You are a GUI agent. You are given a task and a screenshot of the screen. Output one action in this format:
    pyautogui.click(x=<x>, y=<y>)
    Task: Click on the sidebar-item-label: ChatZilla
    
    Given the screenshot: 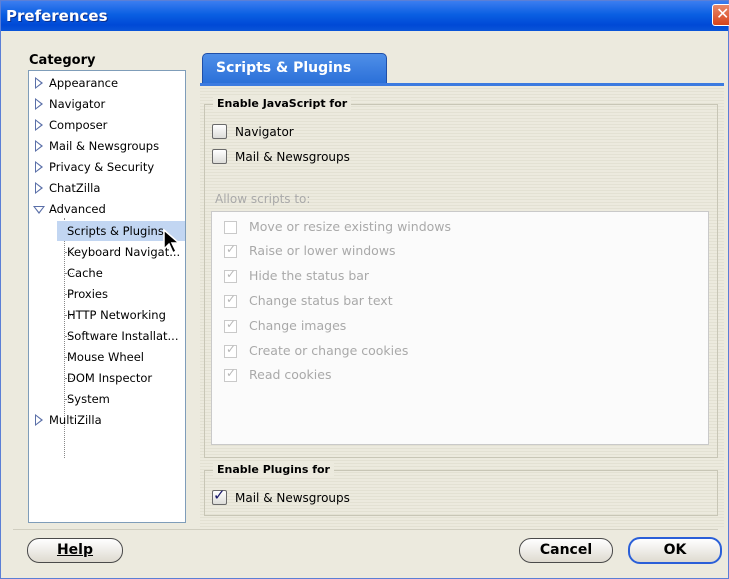 What is the action you would take?
    pyautogui.click(x=75, y=188)
    